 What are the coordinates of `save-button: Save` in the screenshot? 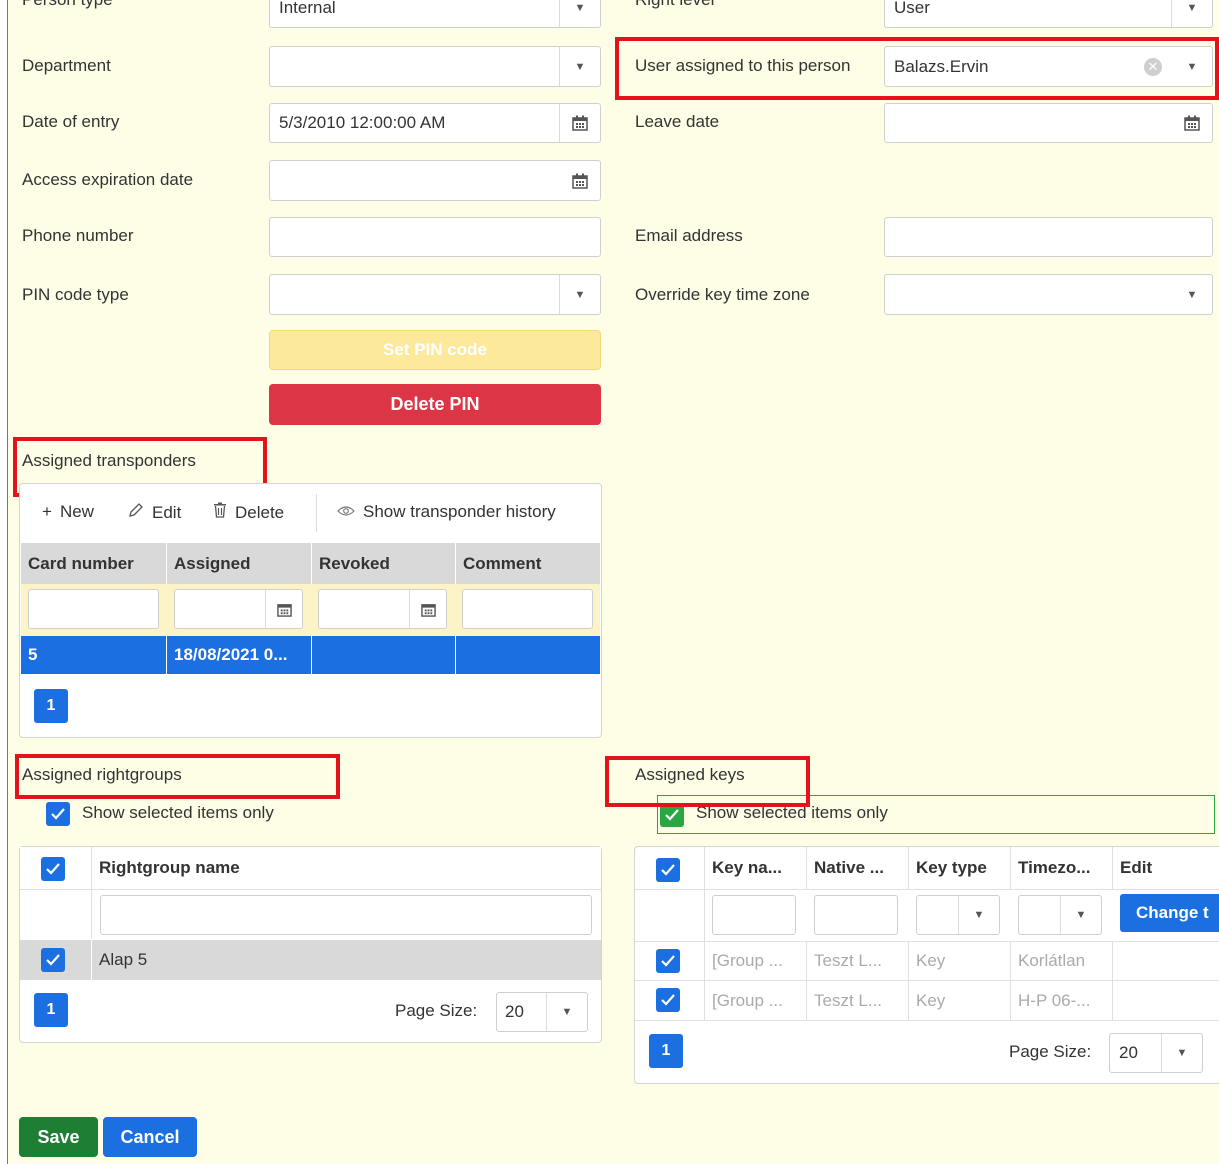 It's located at (58, 1137).